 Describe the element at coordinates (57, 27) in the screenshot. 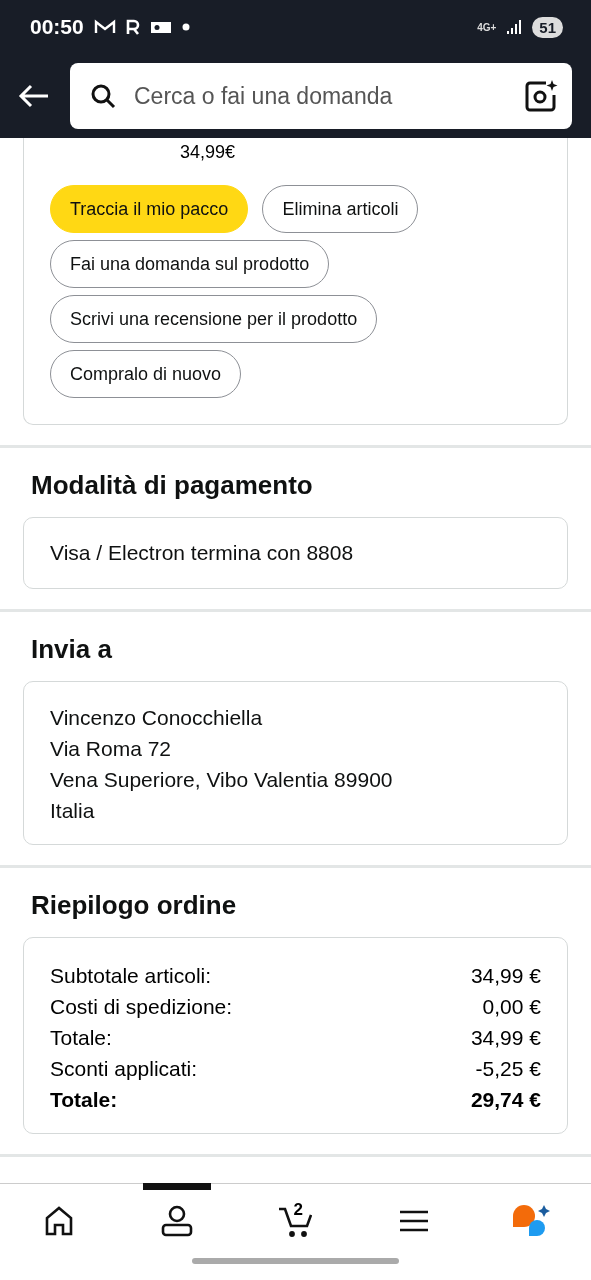

I see `status-time: 00:50` at that location.